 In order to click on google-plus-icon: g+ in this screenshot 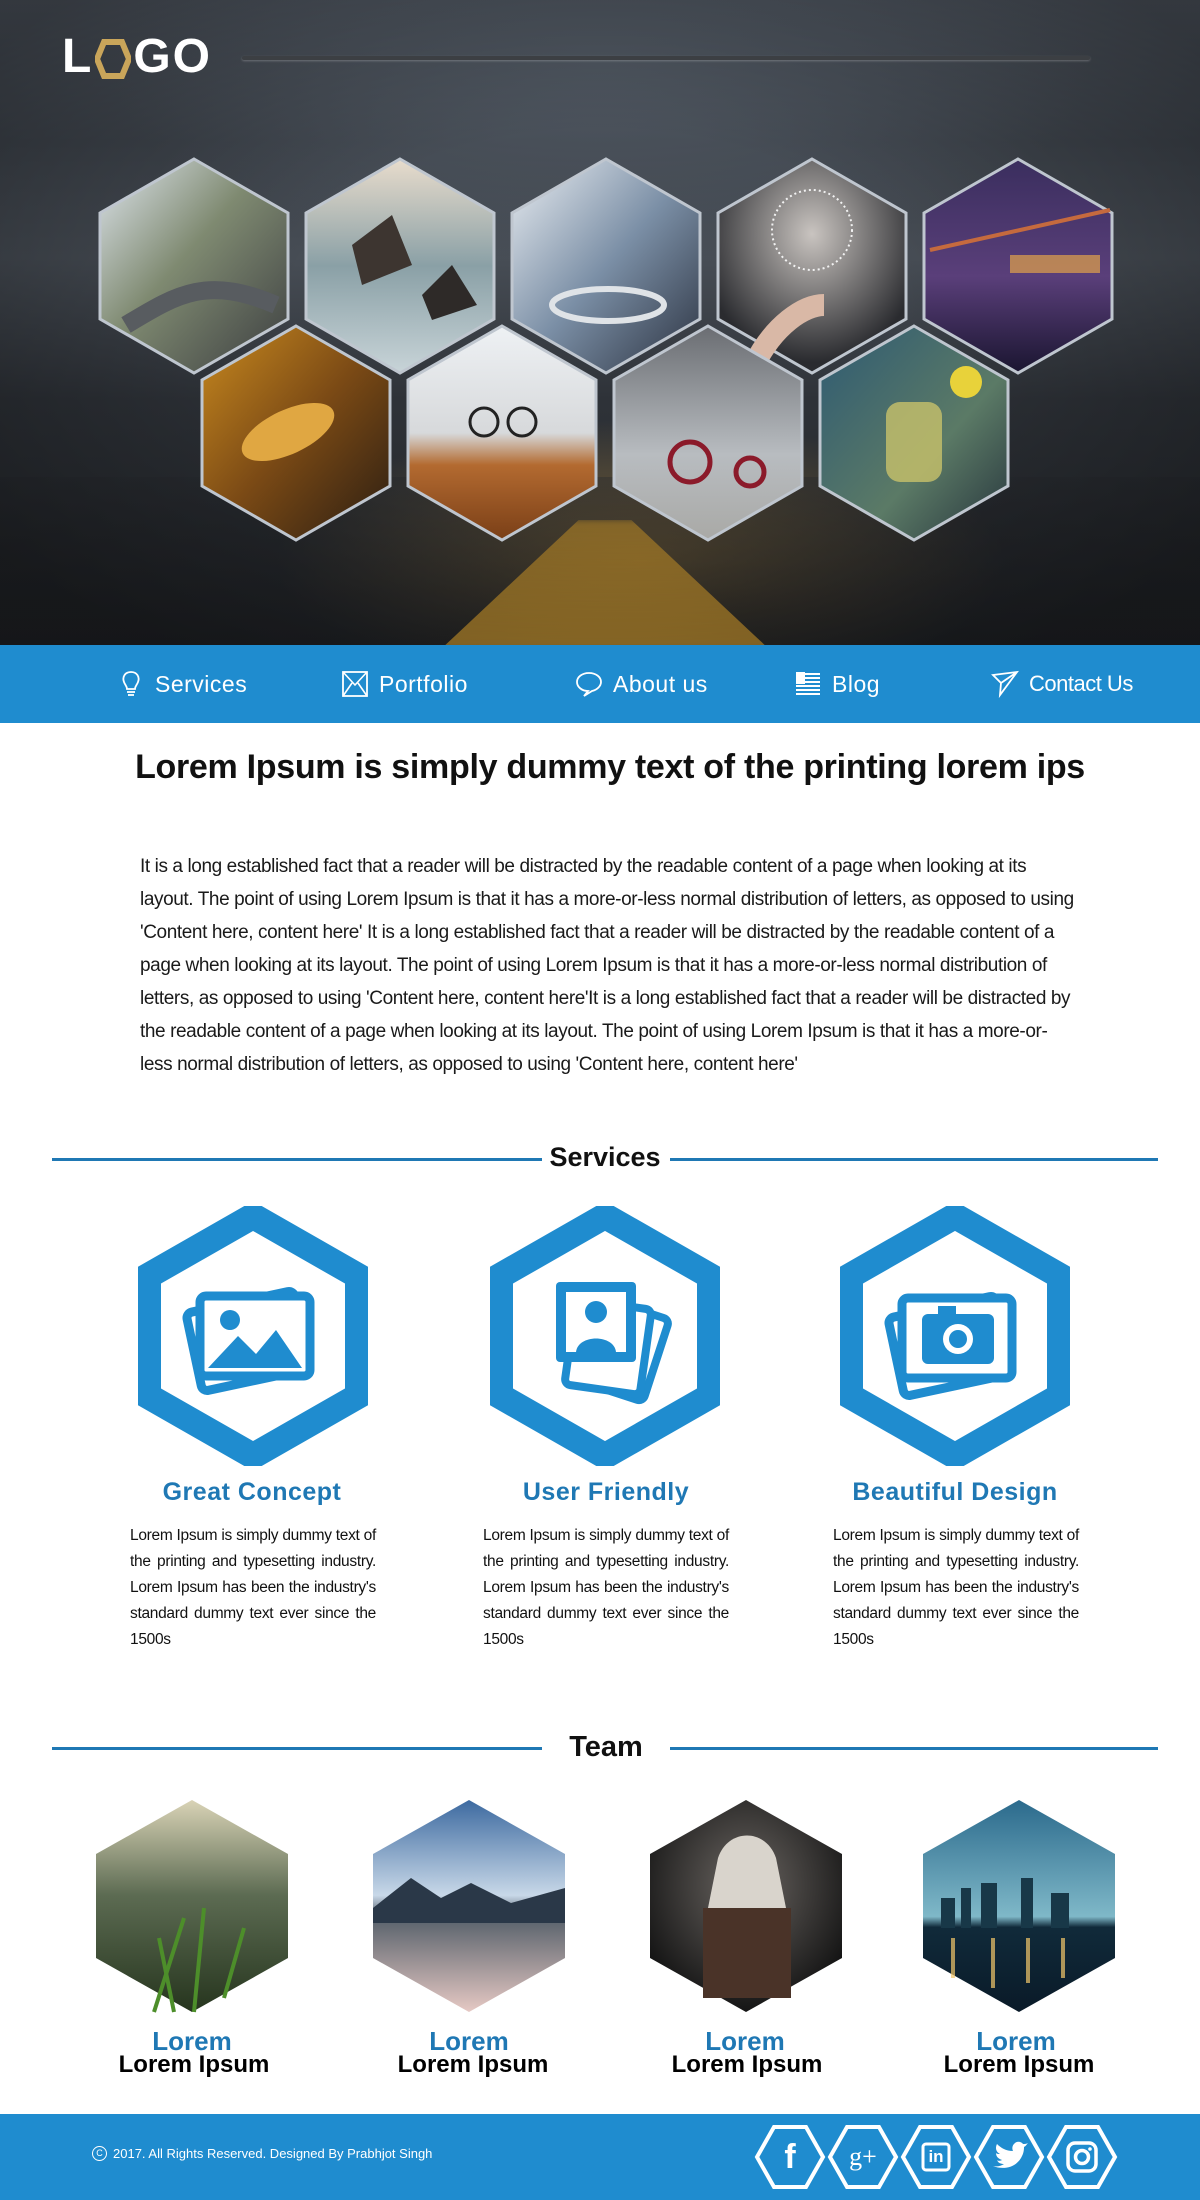, I will do `click(863, 2156)`.